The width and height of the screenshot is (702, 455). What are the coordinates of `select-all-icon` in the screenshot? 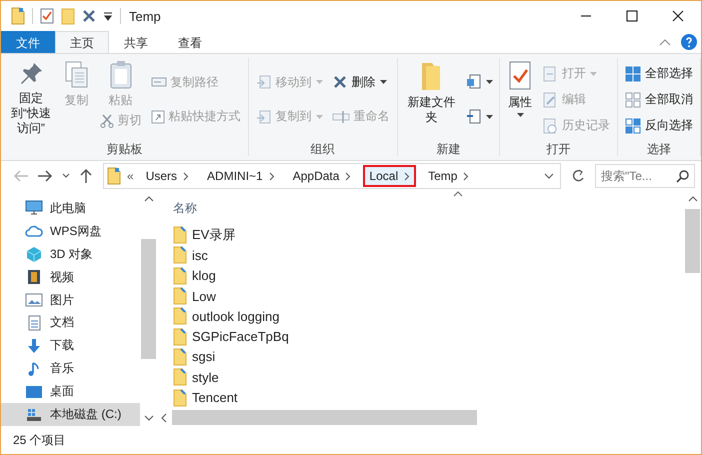 It's located at (633, 74).